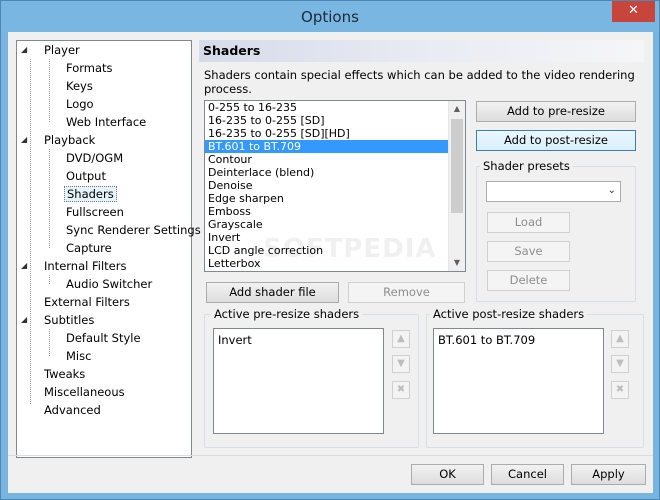  I want to click on tree-item-label: Formats, so click(89, 68).